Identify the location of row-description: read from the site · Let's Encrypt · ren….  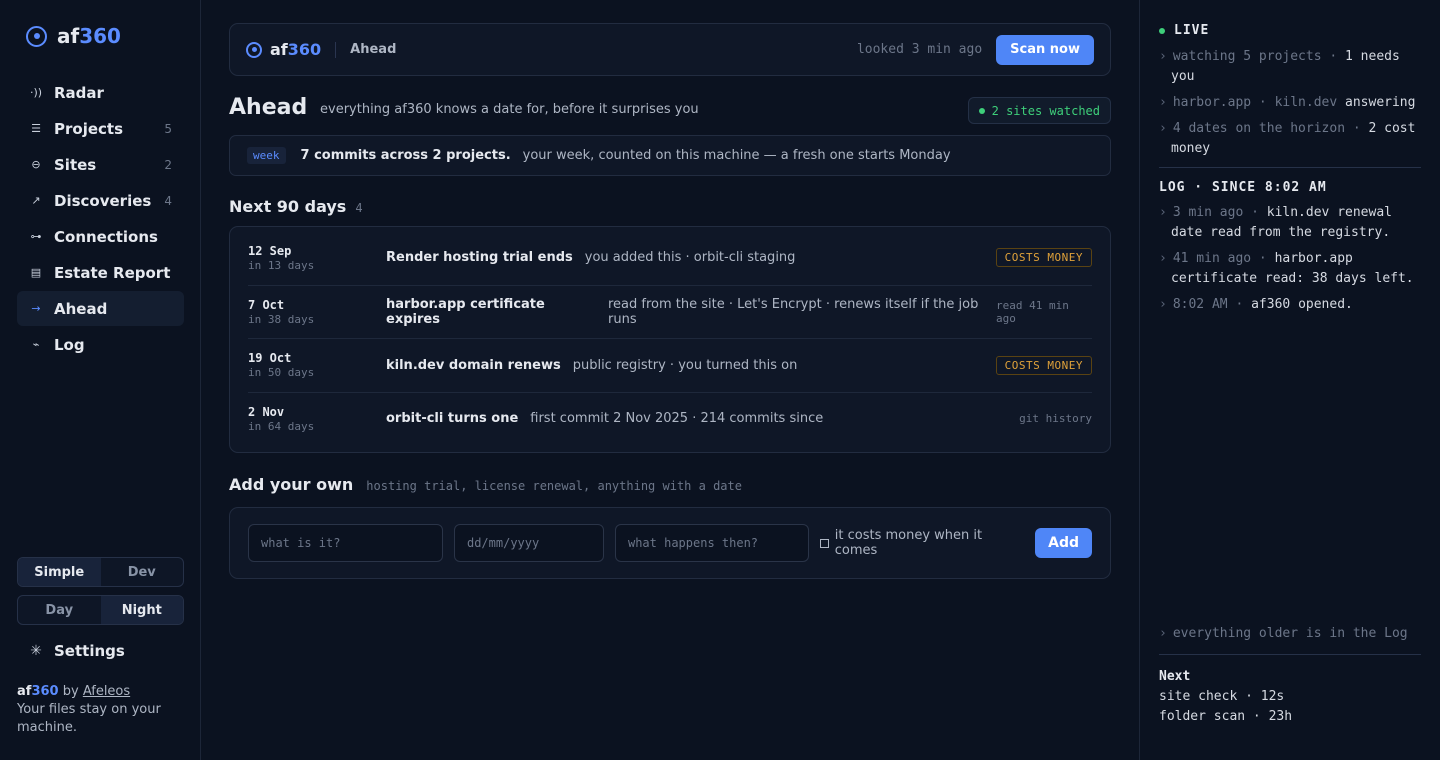
(793, 311).